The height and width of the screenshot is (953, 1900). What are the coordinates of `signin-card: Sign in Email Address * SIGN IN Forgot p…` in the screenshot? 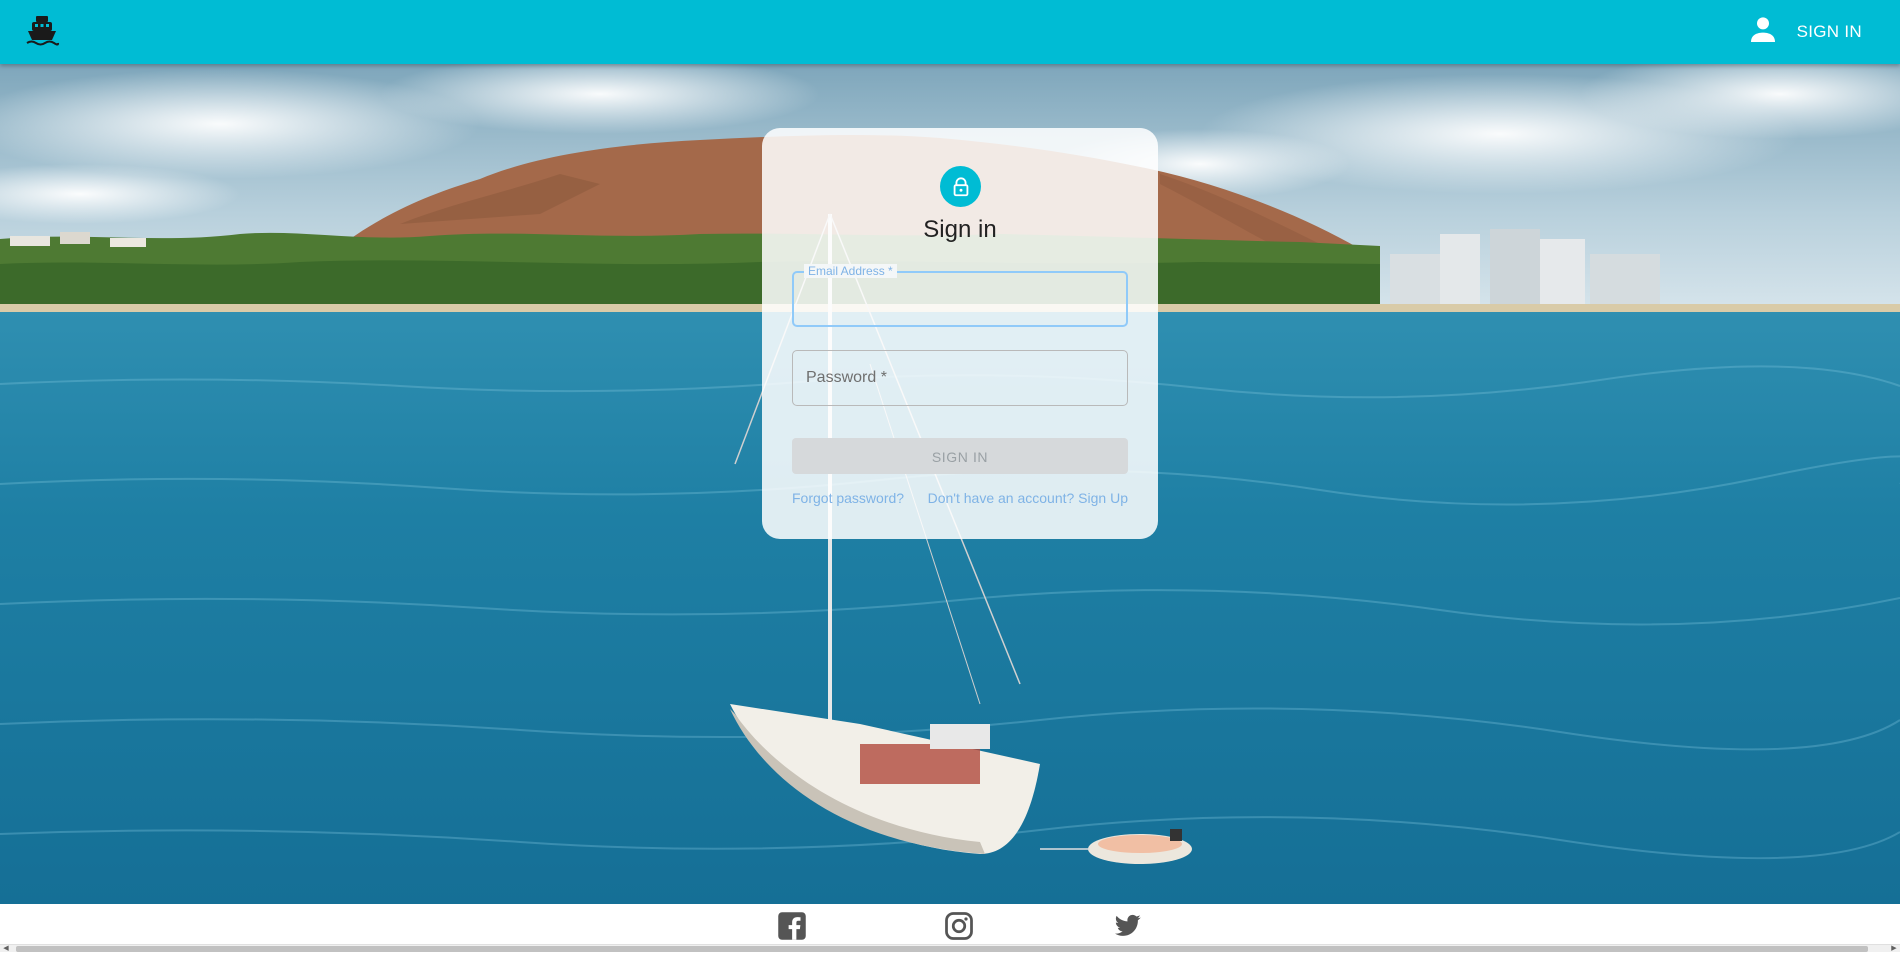 It's located at (960, 333).